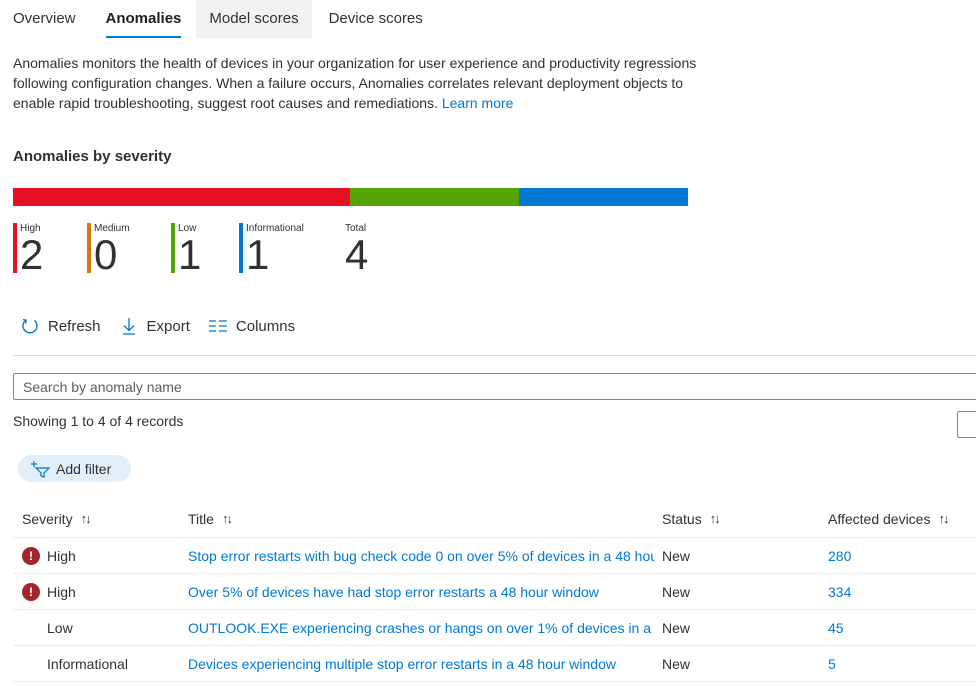 The width and height of the screenshot is (976, 689). What do you see at coordinates (32, 254) in the screenshot?
I see `count-value: 2` at bounding box center [32, 254].